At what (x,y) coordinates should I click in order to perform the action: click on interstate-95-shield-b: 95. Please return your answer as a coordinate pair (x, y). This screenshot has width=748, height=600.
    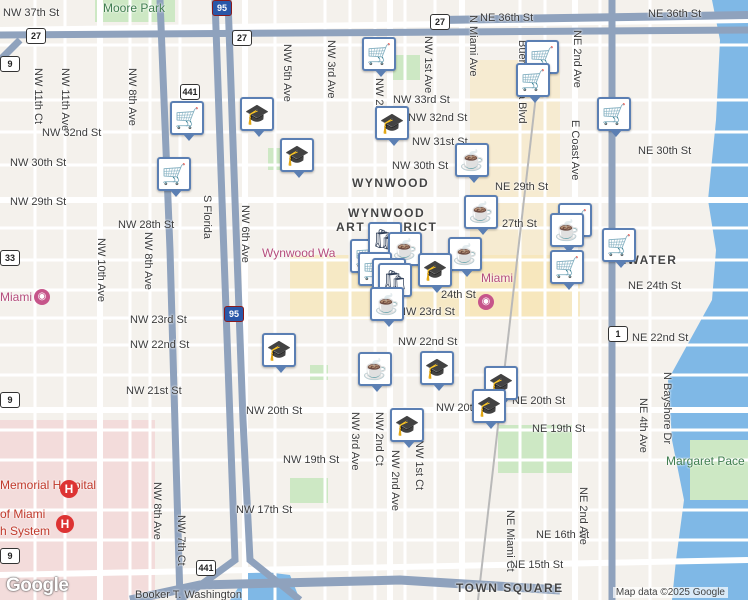
    Looking at the image, I should click on (234, 314).